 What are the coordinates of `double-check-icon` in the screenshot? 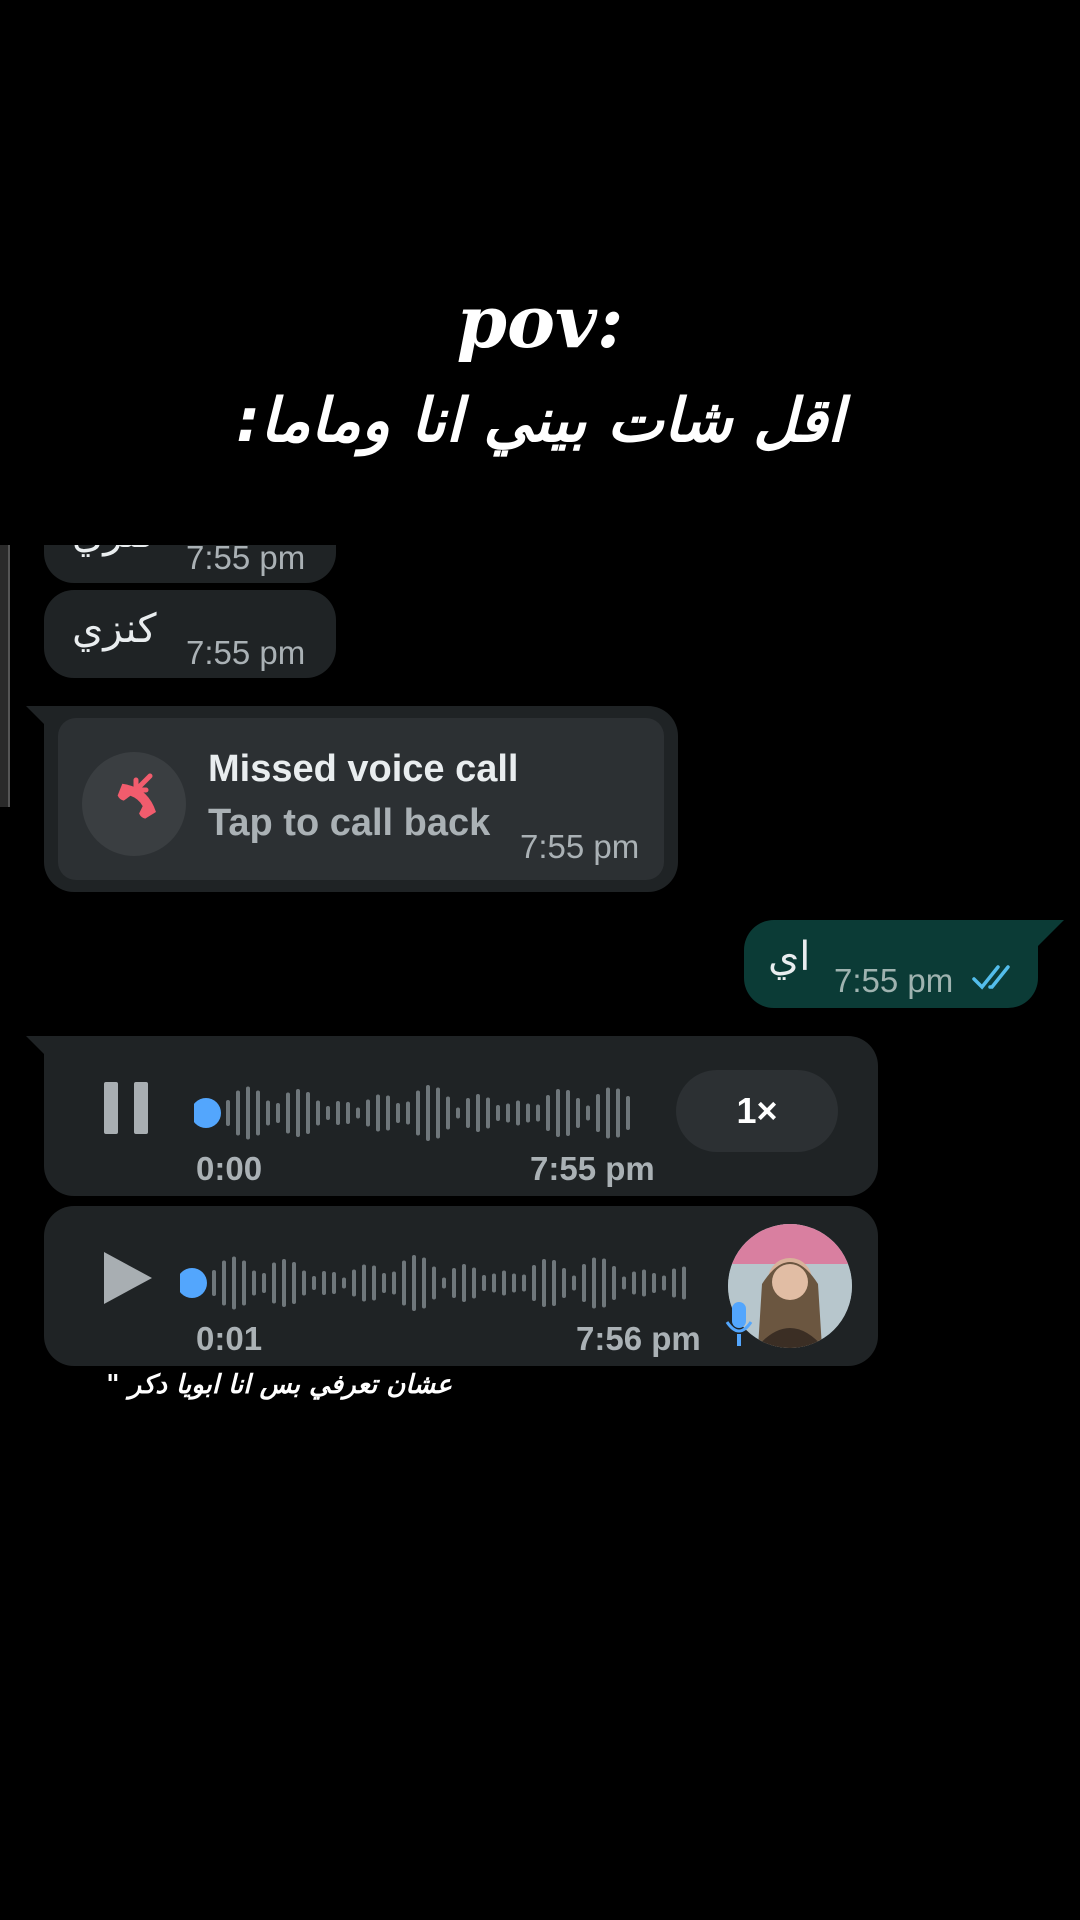 It's located at (995, 980).